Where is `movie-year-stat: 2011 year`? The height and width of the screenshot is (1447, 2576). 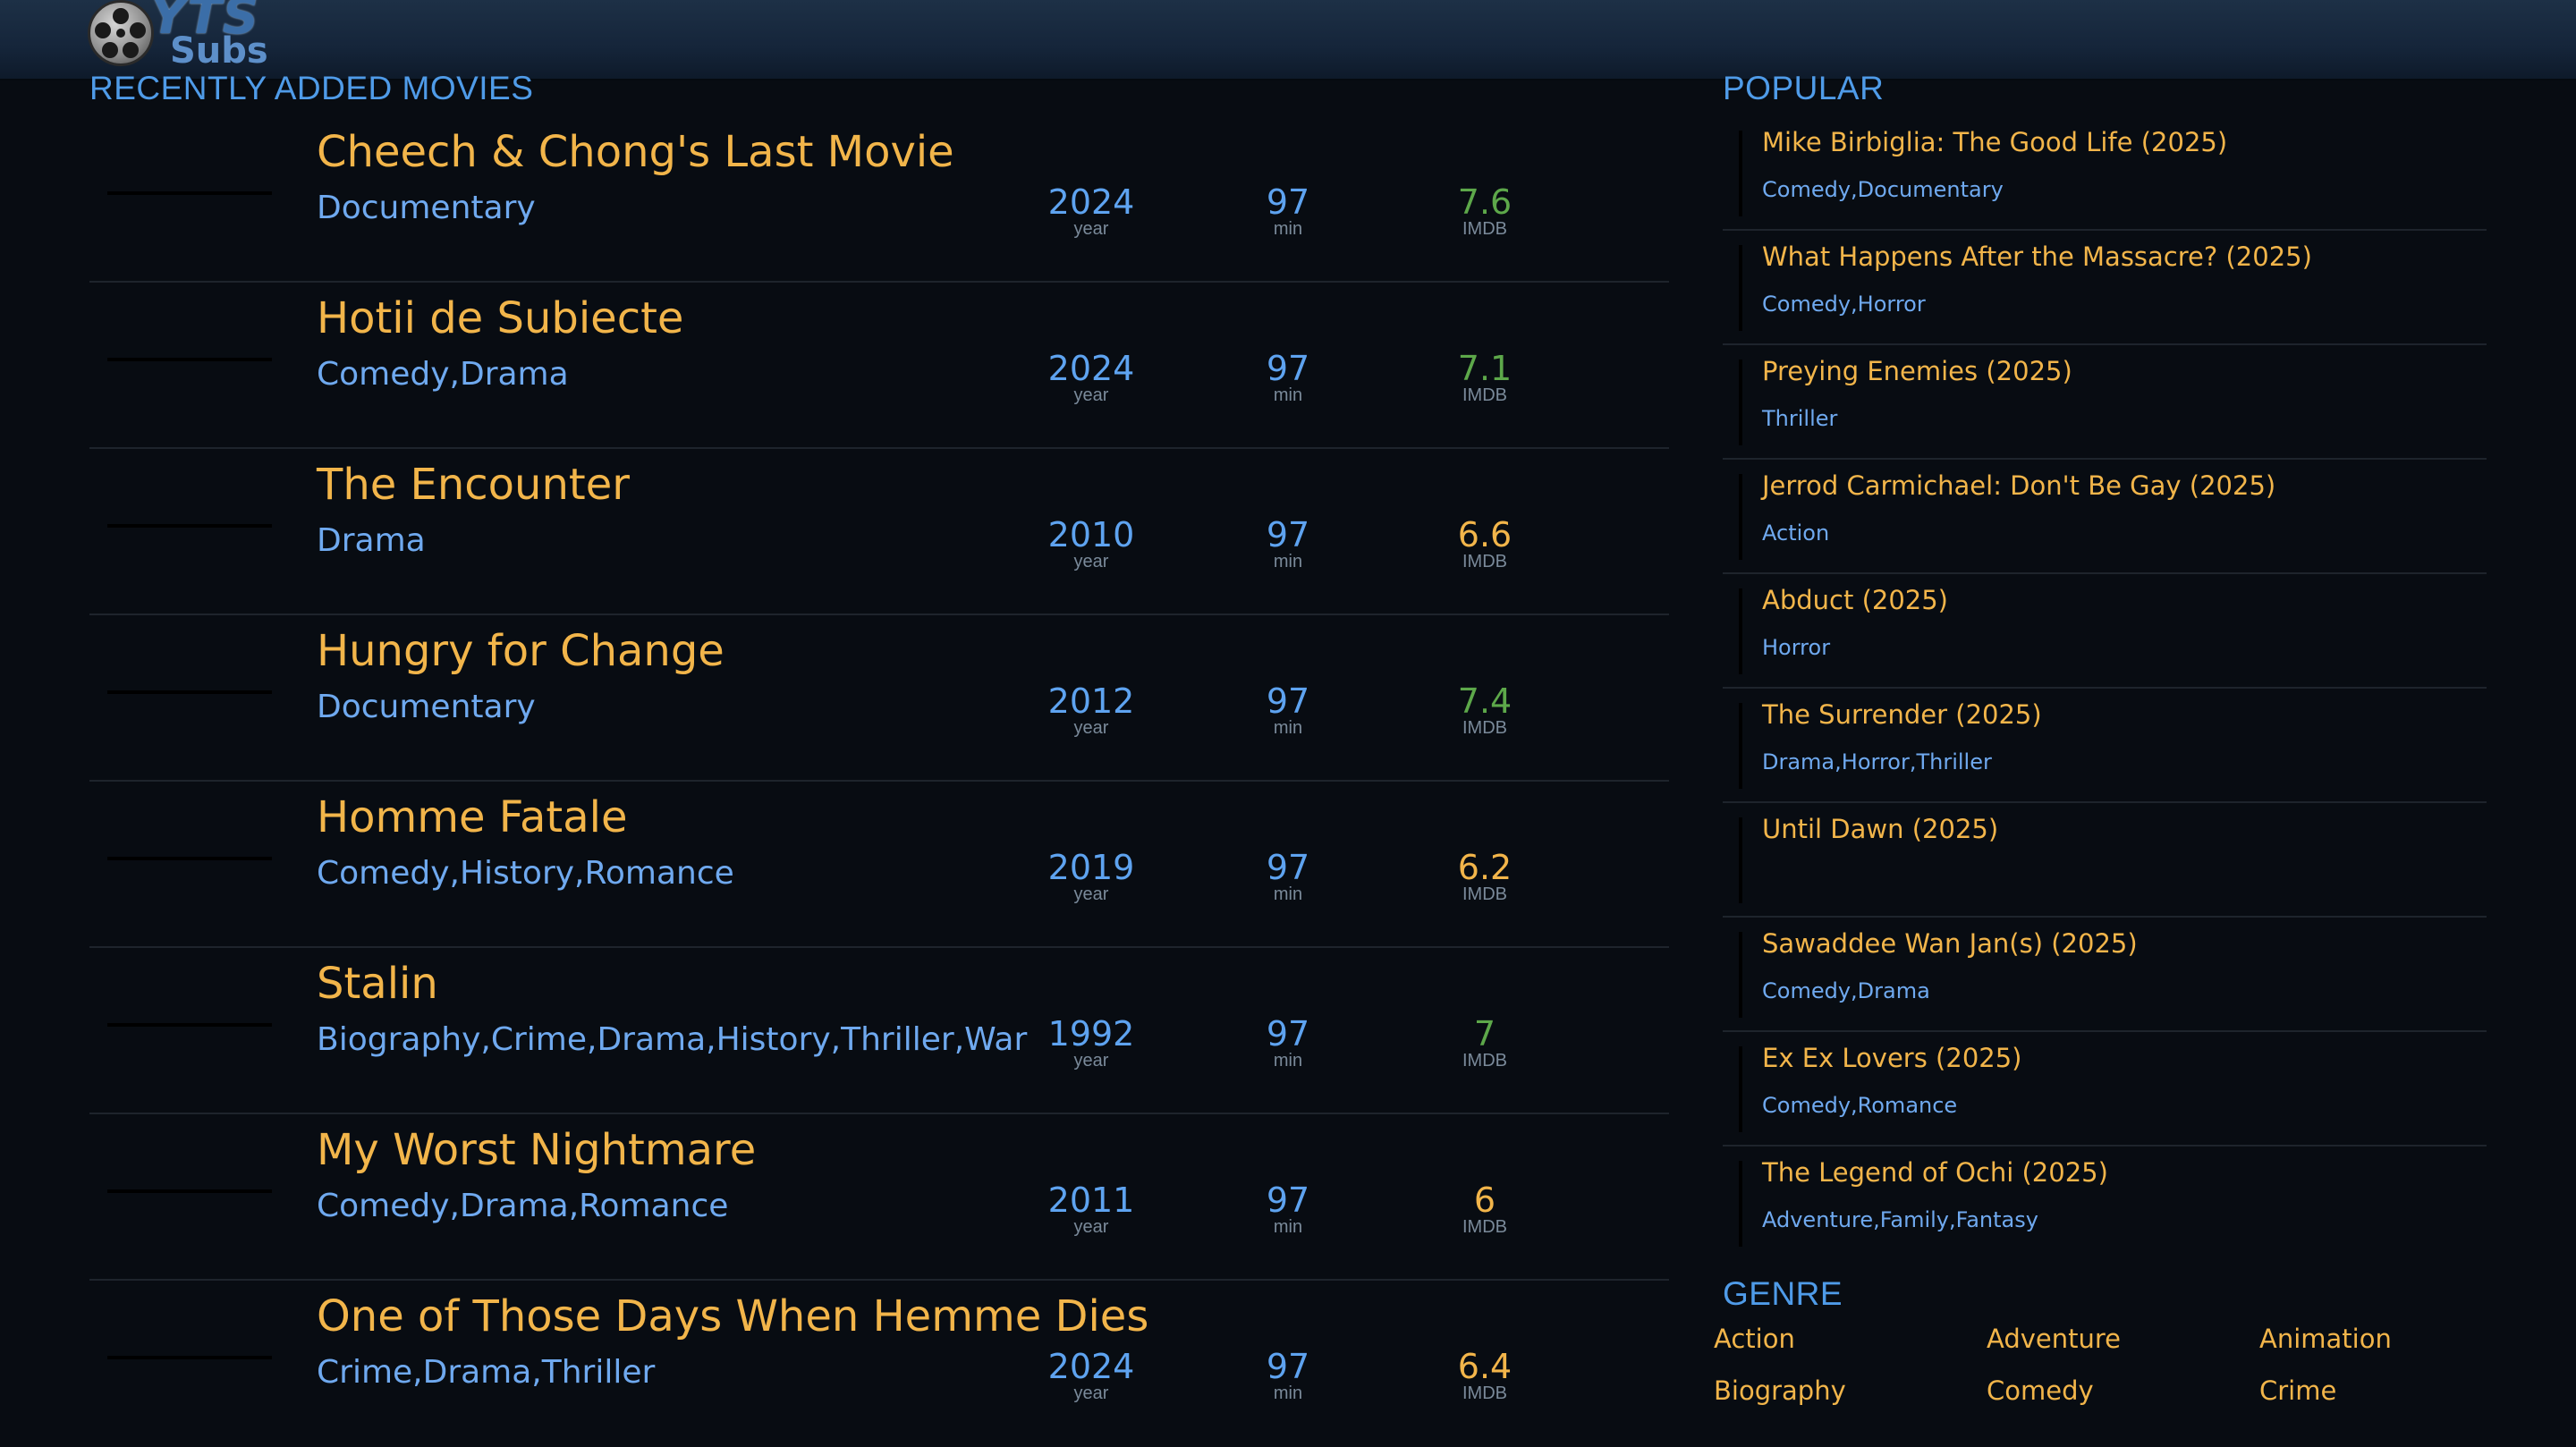
movie-year-stat: 2011 year is located at coordinates (1091, 1209).